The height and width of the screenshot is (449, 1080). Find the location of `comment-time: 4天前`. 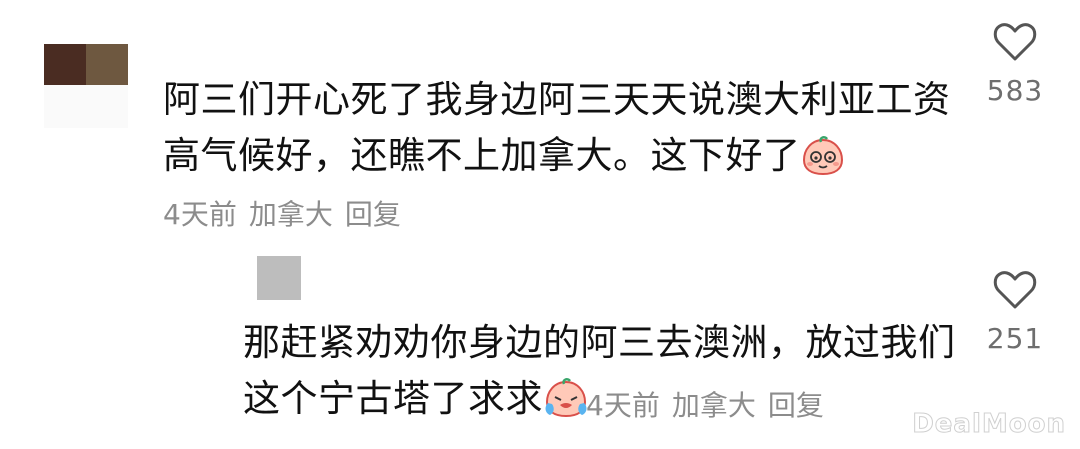

comment-time: 4天前 is located at coordinates (200, 214).